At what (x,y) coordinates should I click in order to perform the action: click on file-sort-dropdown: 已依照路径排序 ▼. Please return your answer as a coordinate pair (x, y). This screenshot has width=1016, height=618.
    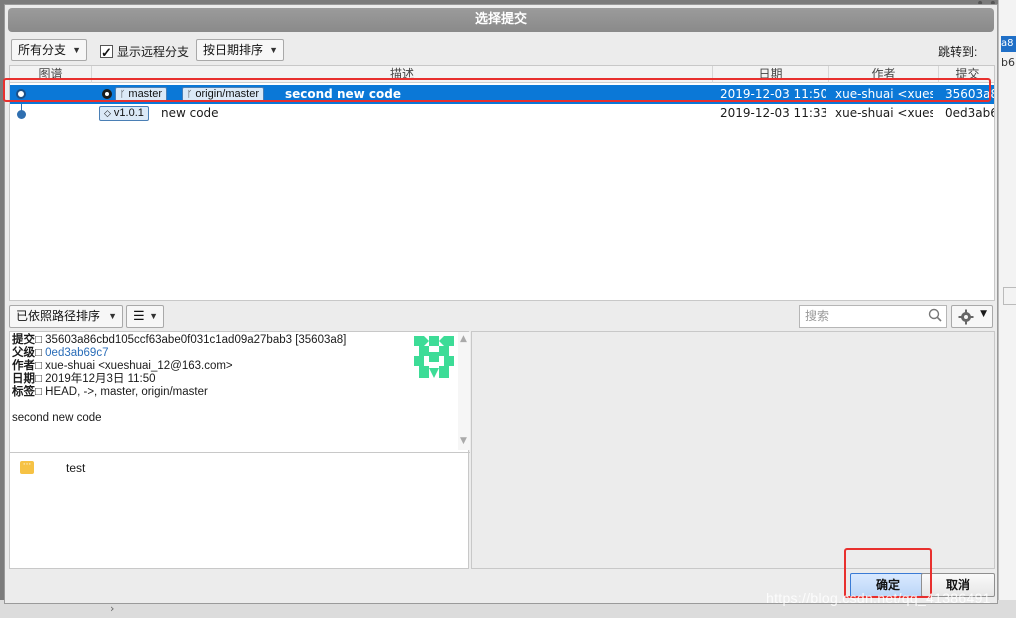
    Looking at the image, I should click on (66, 316).